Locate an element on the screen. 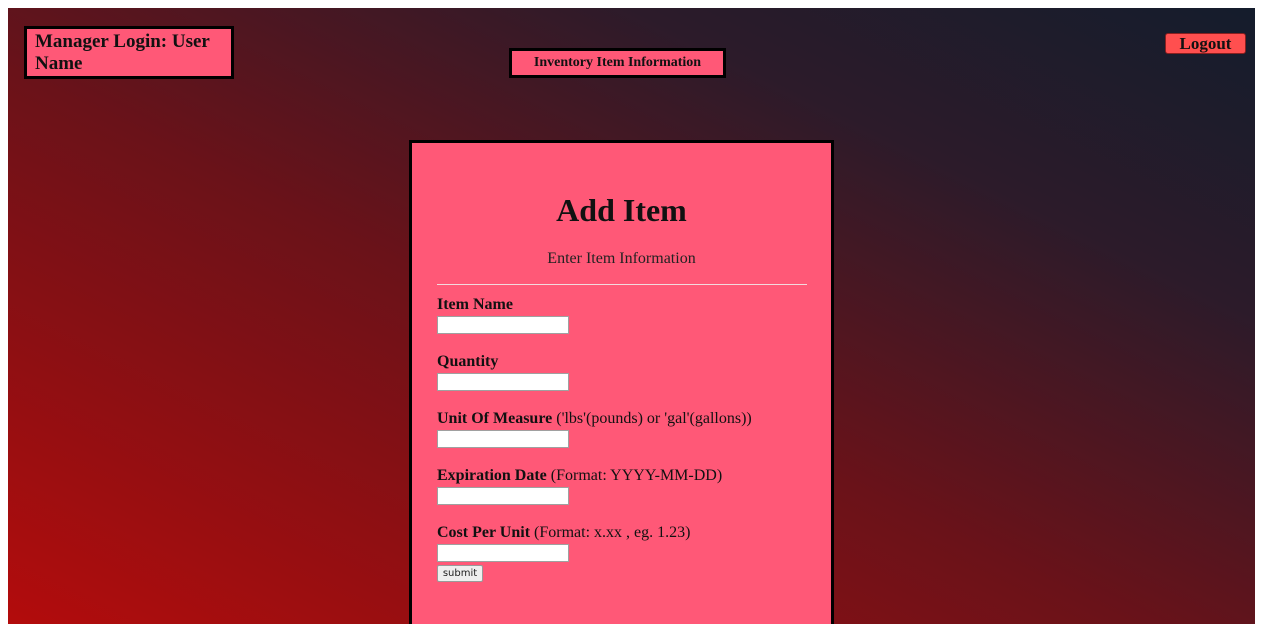 The width and height of the screenshot is (1262, 624). quantity-input is located at coordinates (503, 382).